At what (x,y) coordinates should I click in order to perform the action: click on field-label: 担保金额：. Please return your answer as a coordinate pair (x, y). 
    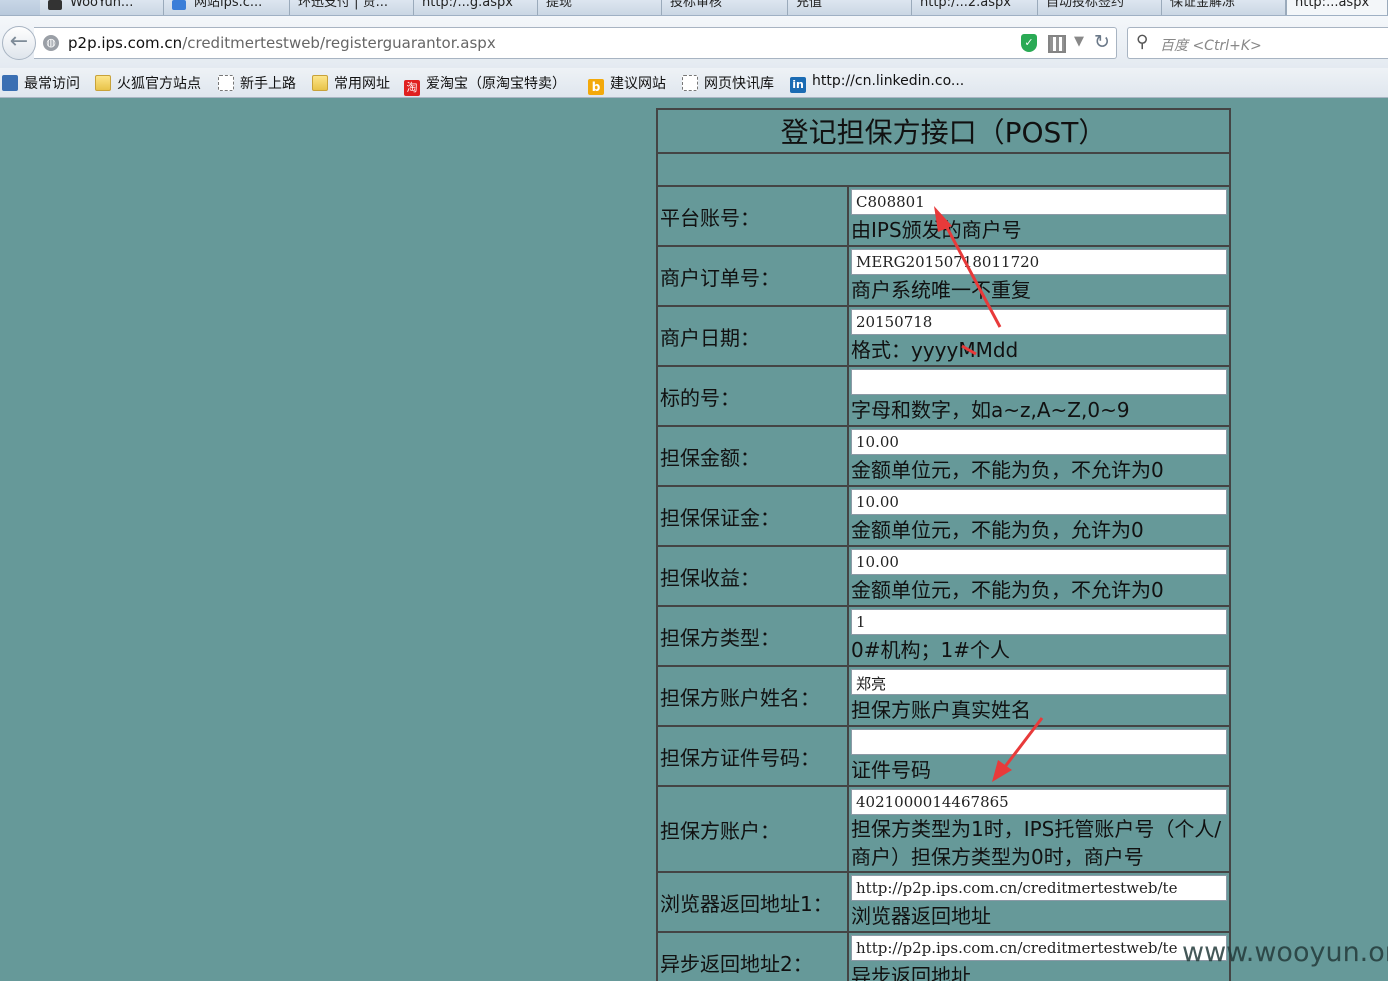
    Looking at the image, I should click on (752, 456).